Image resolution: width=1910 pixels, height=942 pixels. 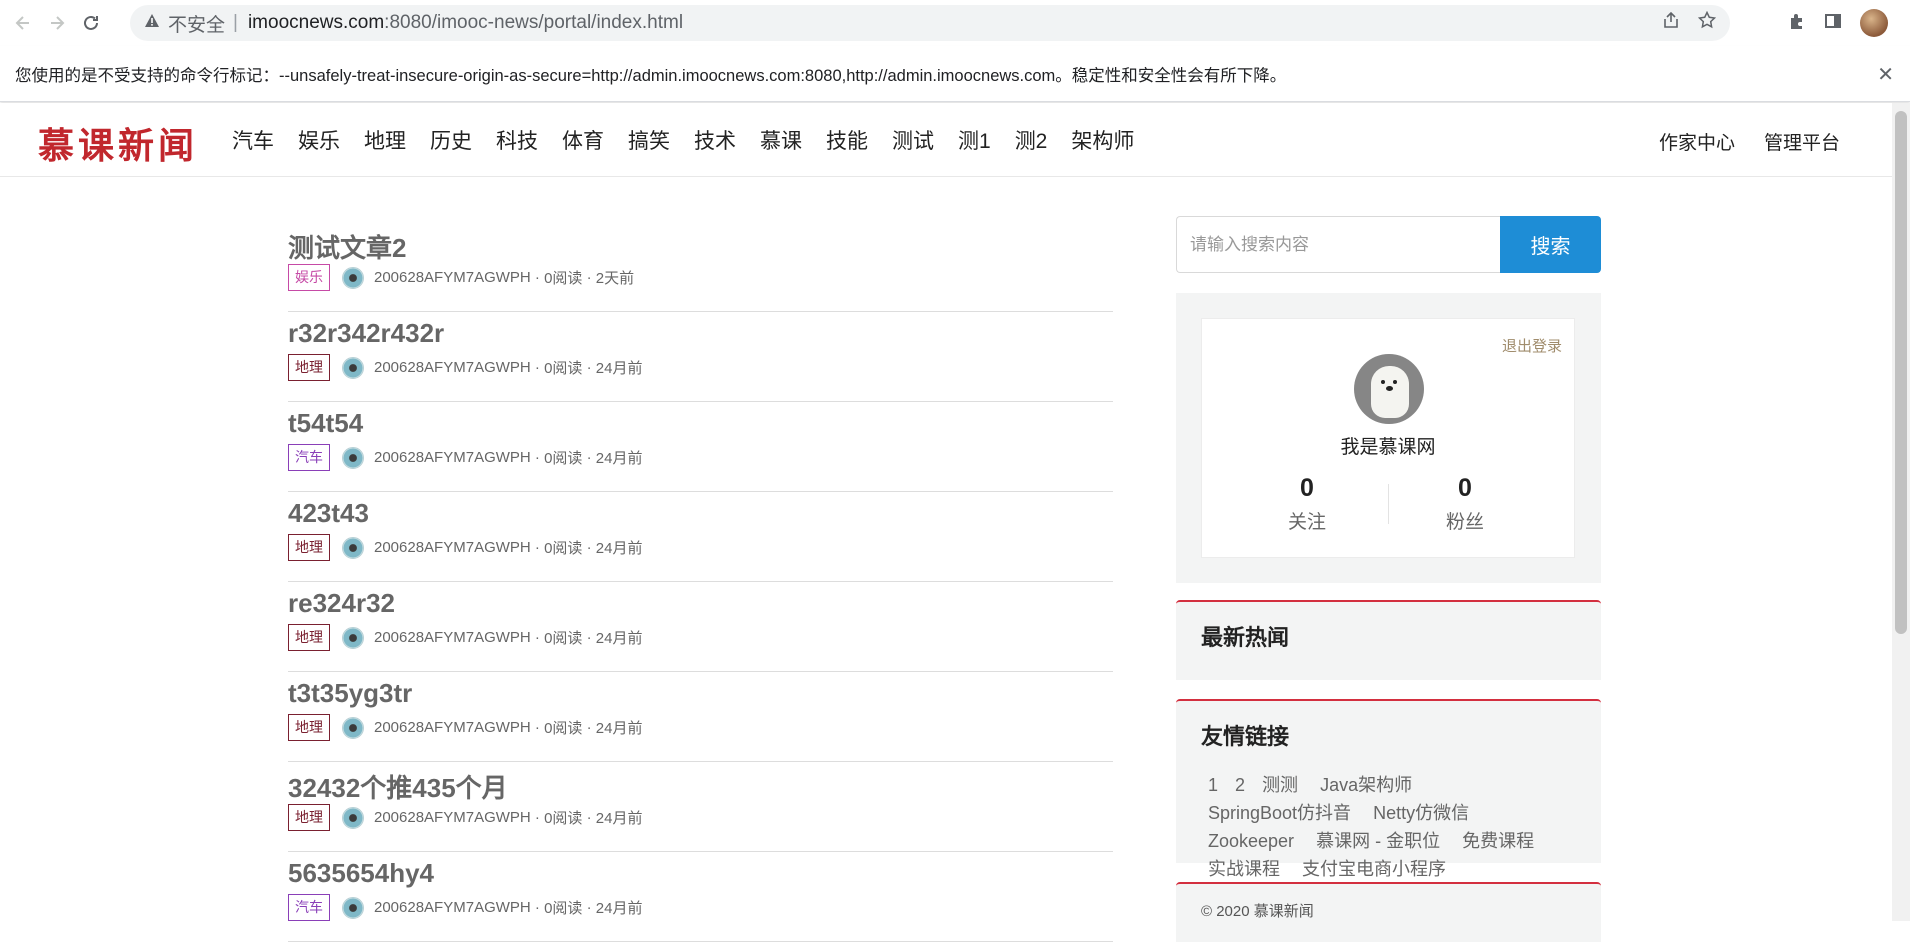 What do you see at coordinates (1671, 23) in the screenshot?
I see `share-icon` at bounding box center [1671, 23].